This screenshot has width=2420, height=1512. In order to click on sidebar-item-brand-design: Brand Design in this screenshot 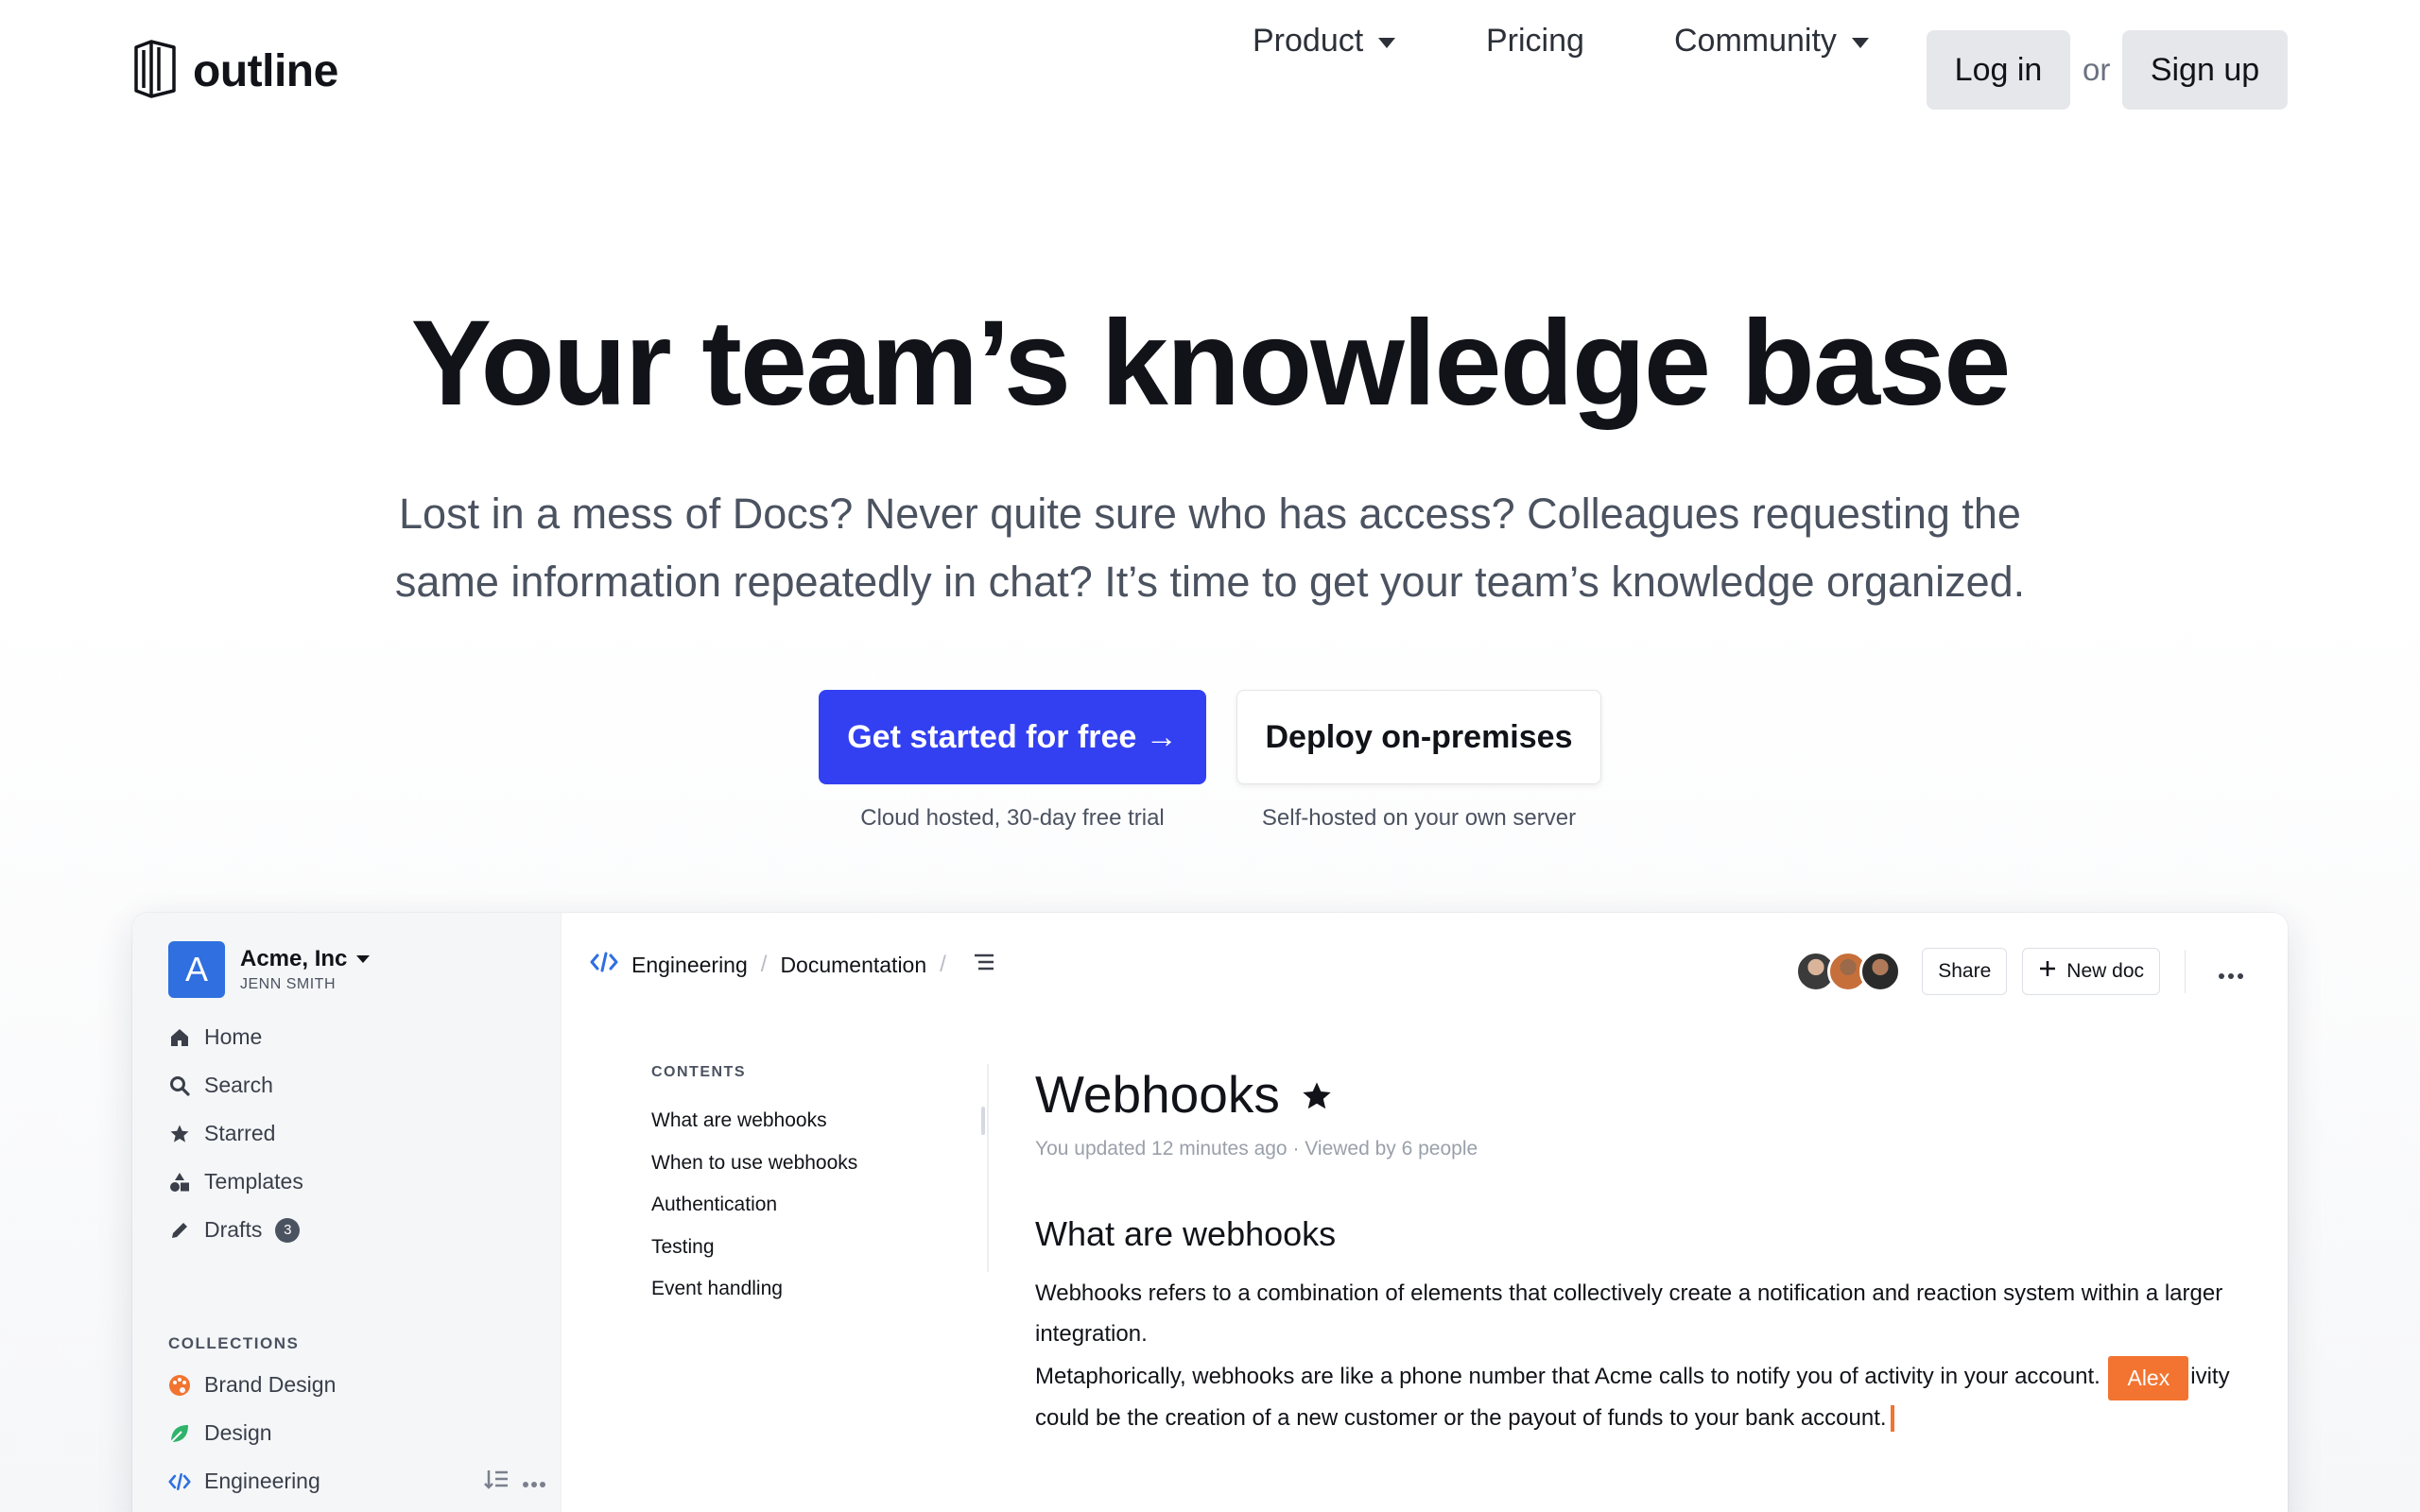, I will do `click(357, 1385)`.